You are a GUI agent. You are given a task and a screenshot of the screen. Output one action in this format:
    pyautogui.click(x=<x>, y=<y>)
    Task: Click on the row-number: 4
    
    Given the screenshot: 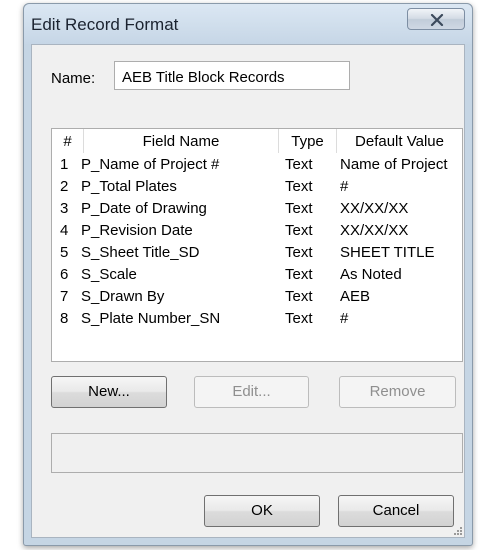 What is the action you would take?
    pyautogui.click(x=64, y=230)
    